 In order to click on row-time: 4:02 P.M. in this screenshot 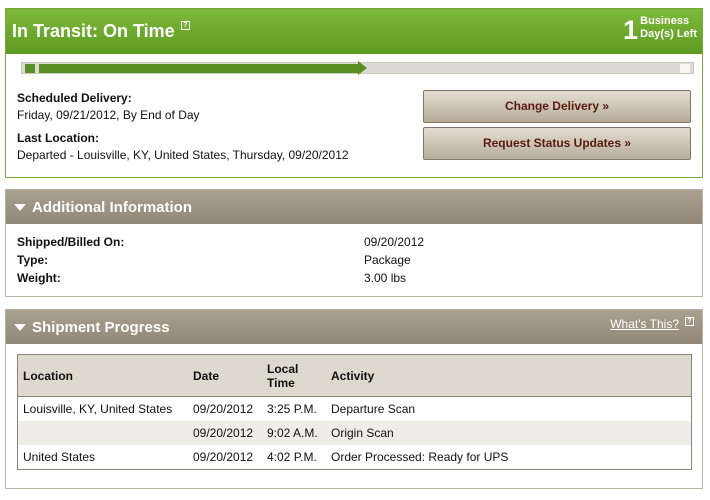, I will do `click(292, 457)`.